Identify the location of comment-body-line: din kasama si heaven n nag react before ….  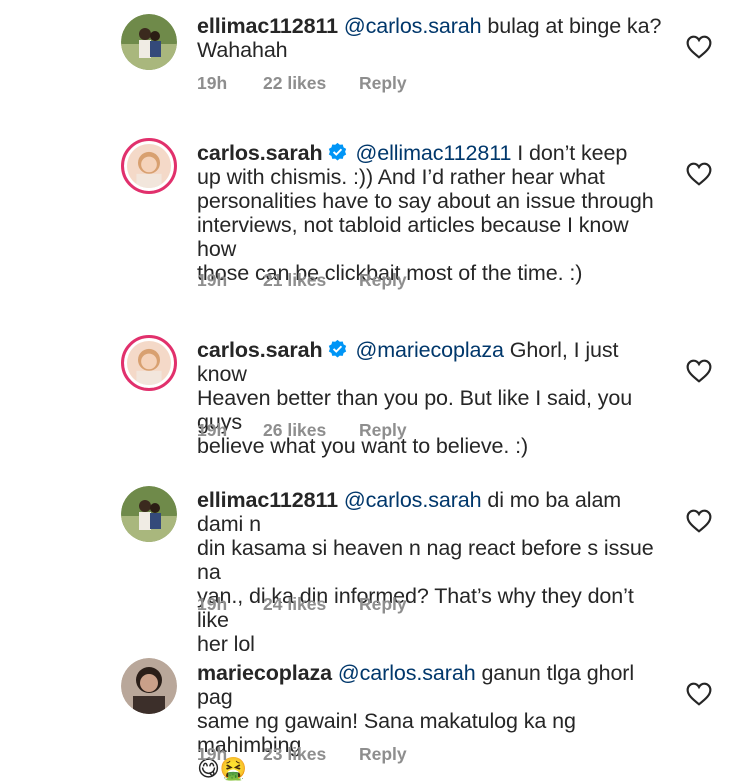
(425, 560).